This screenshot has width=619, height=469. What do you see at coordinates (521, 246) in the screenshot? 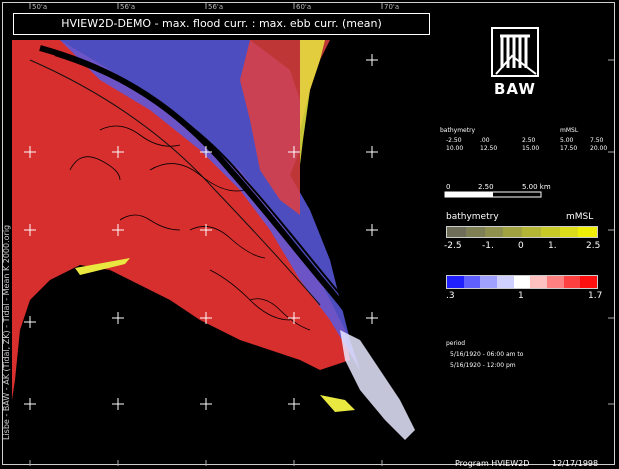
I see `bathymetry-tick: 0` at bounding box center [521, 246].